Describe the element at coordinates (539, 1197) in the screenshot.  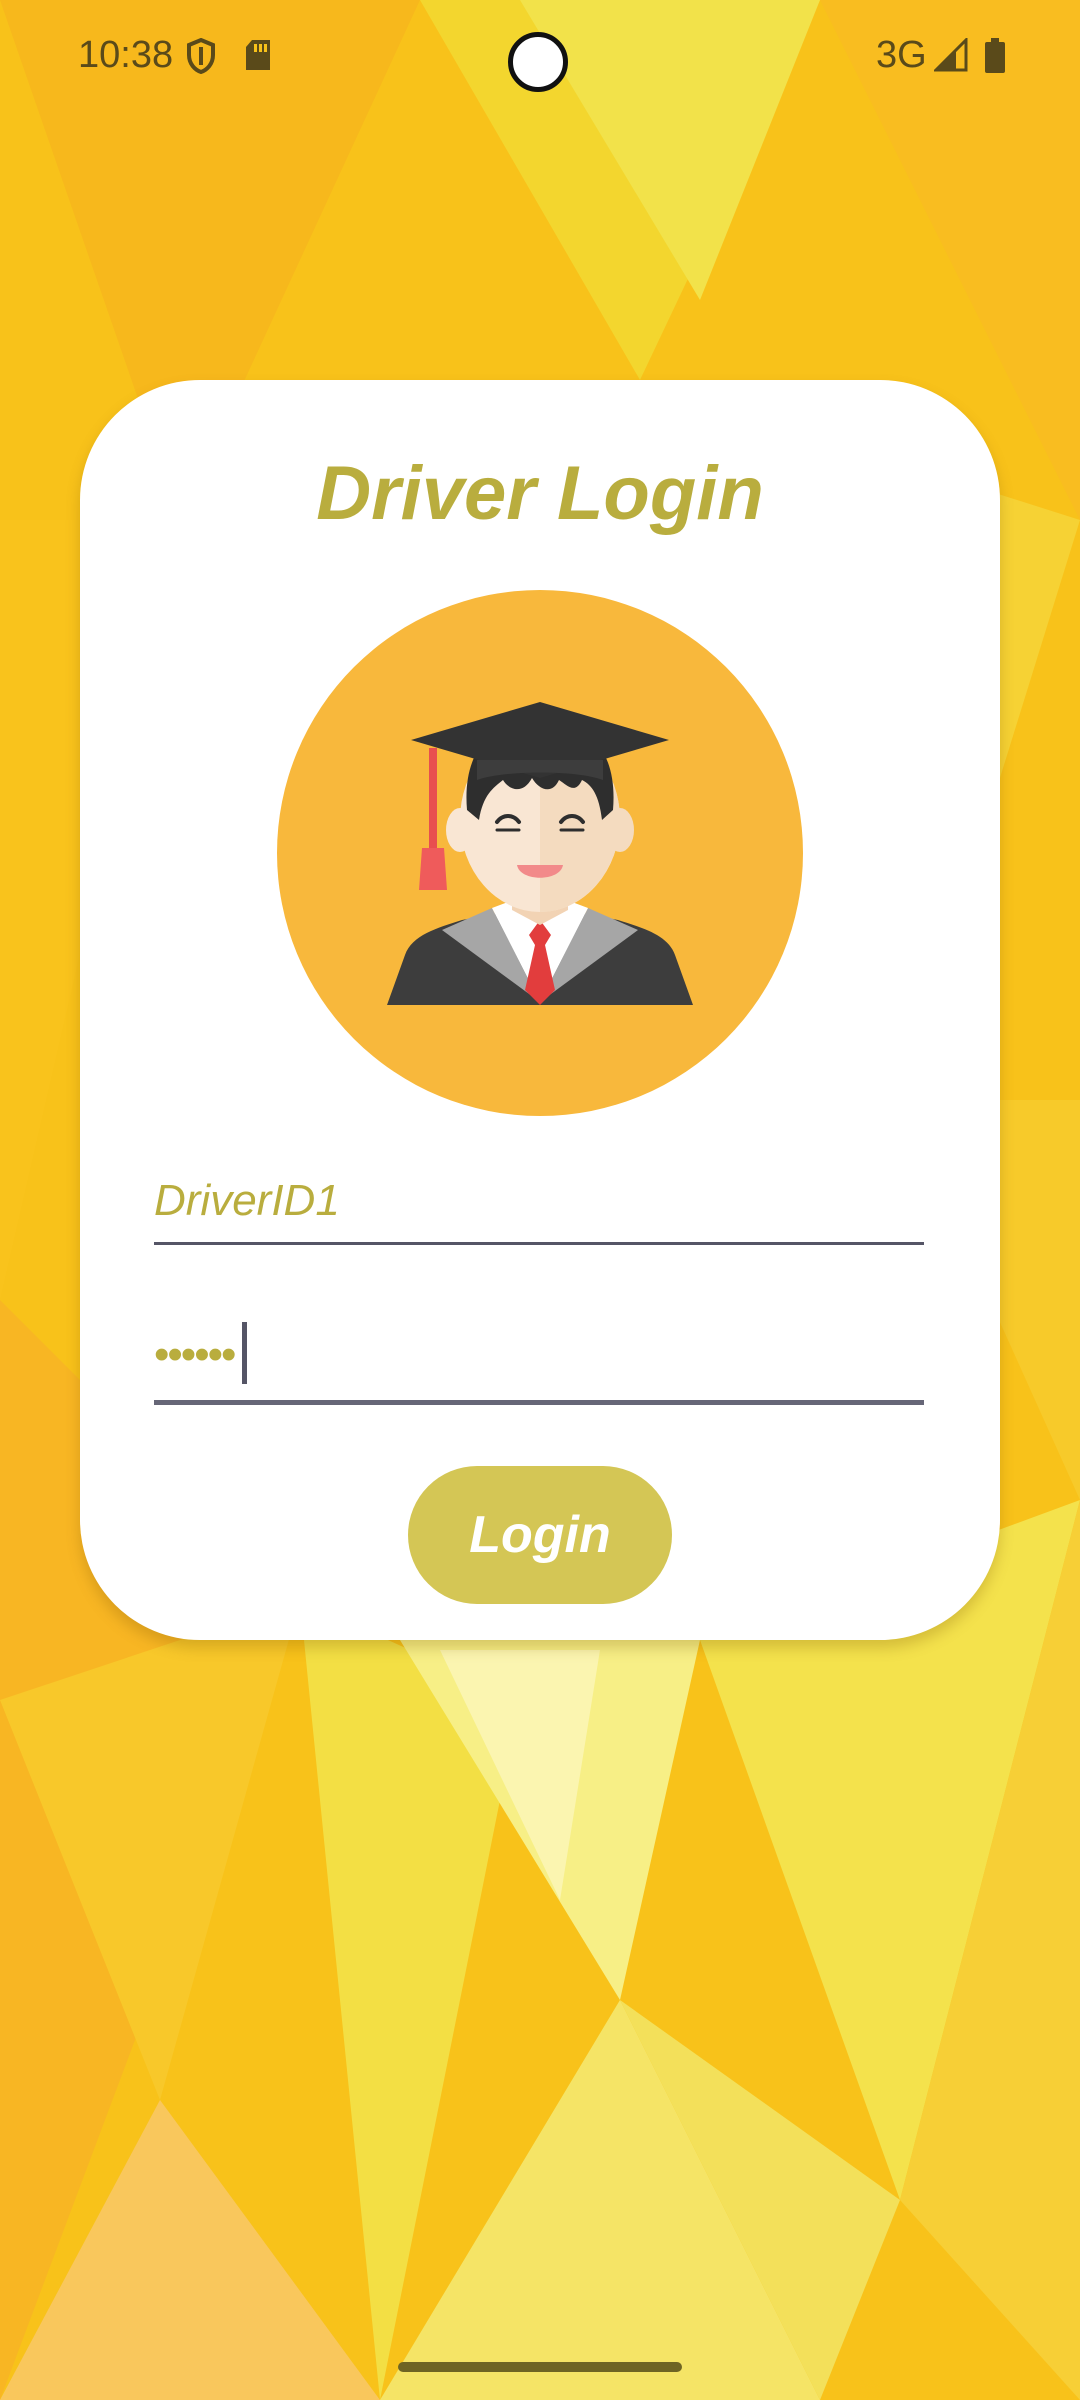
I see `driver-id-field: DriverID1` at that location.